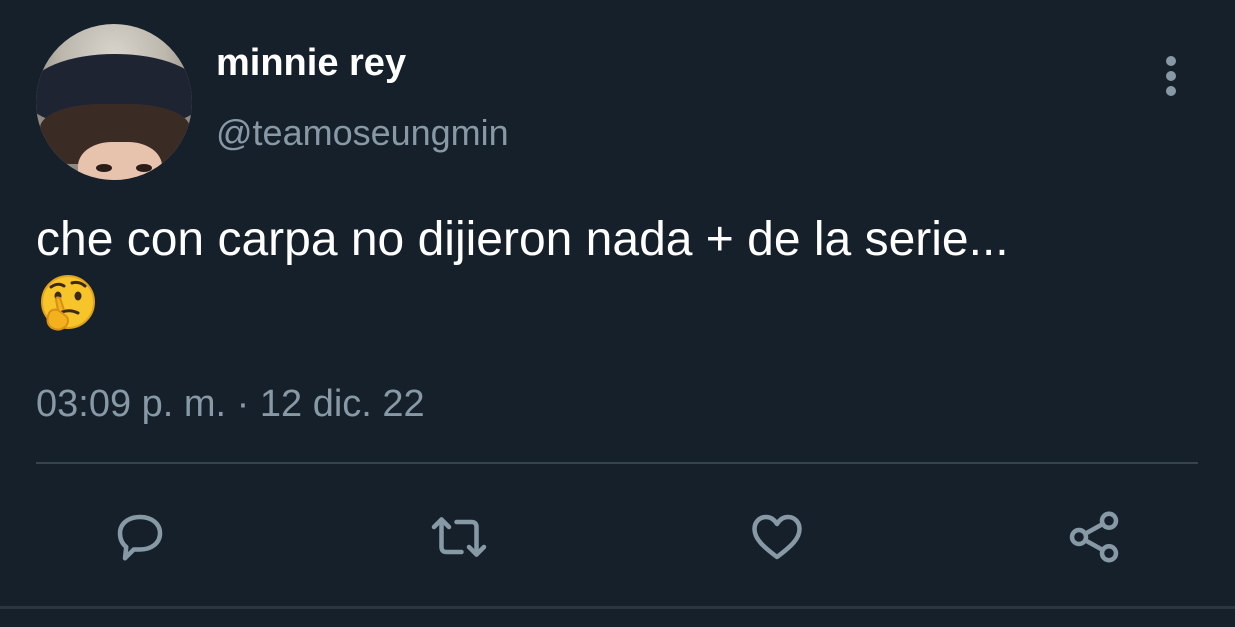  I want to click on share-button, so click(1094, 537).